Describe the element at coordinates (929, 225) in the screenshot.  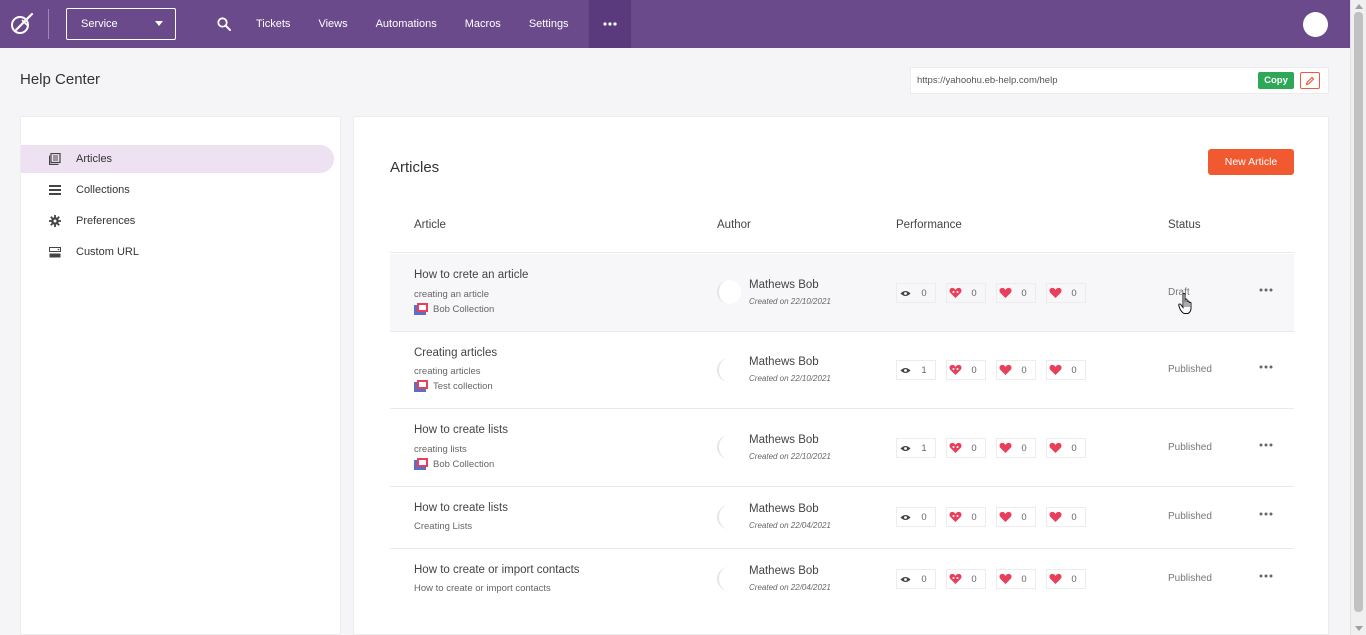
I see `column-header-performance: Performance` at that location.